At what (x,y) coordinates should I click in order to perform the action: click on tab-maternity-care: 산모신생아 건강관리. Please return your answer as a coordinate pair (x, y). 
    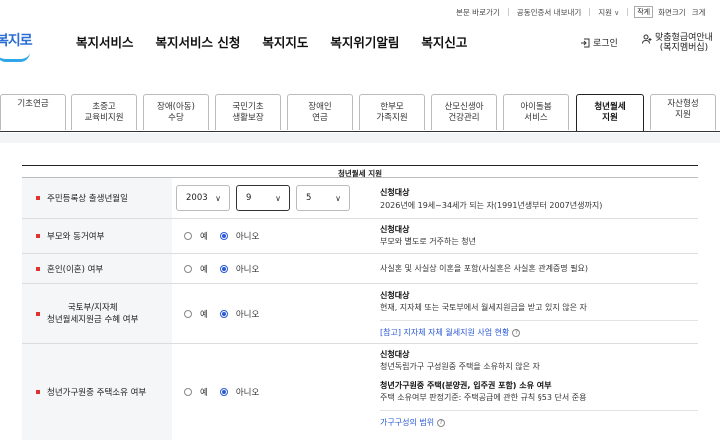
    Looking at the image, I should click on (464, 112).